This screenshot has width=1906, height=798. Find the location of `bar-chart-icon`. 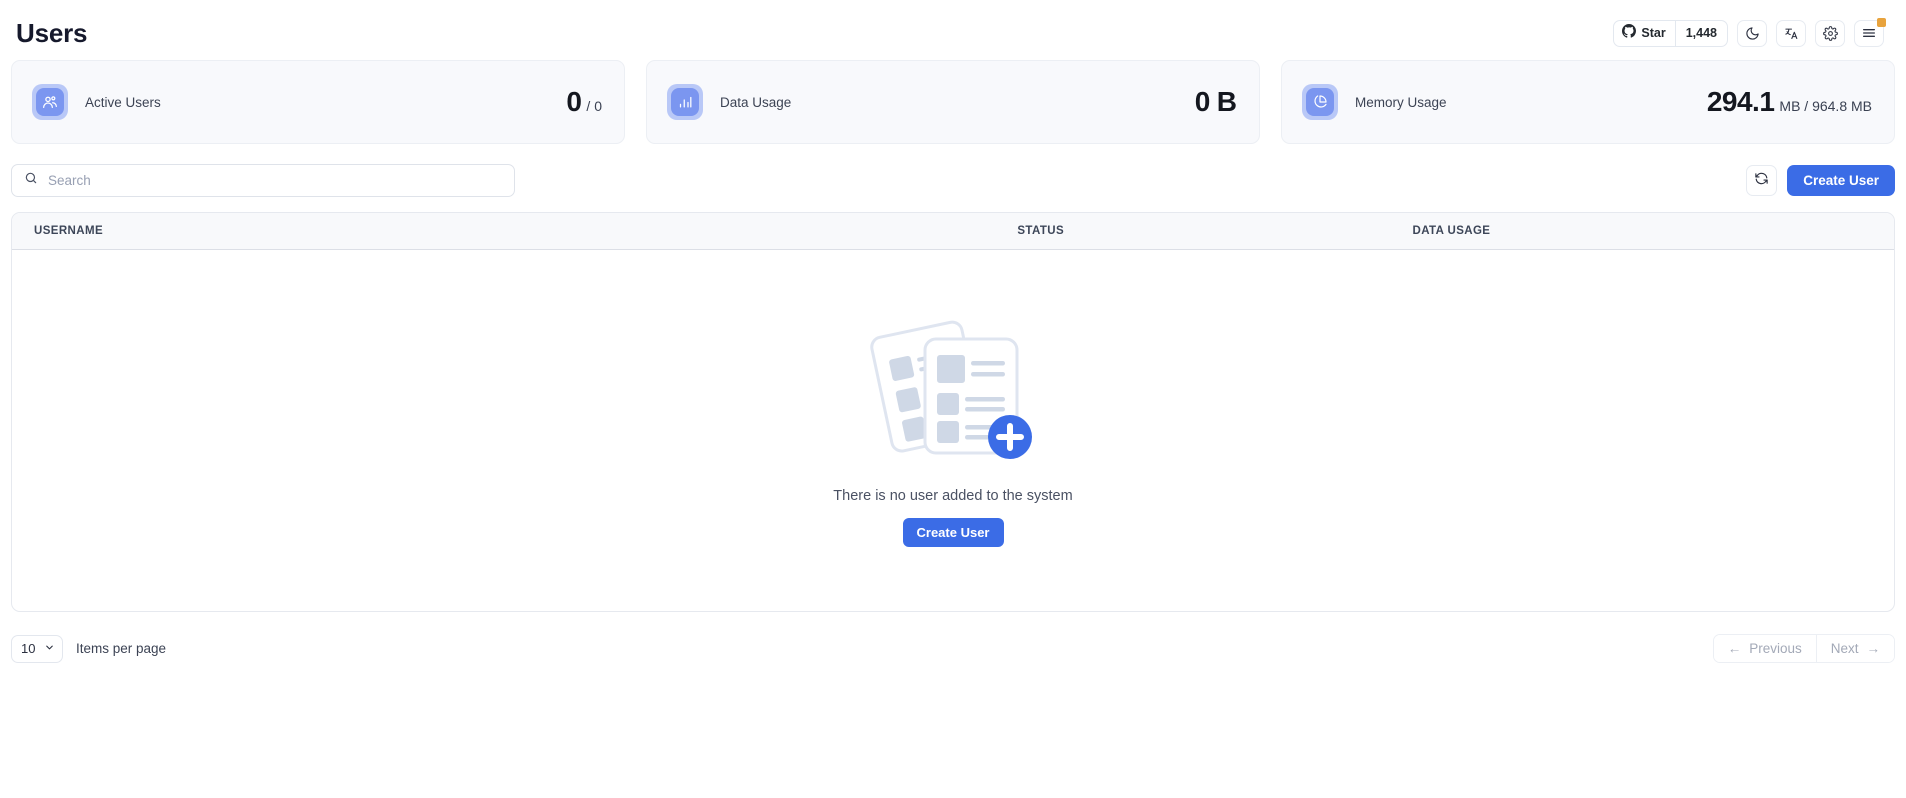

bar-chart-icon is located at coordinates (685, 102).